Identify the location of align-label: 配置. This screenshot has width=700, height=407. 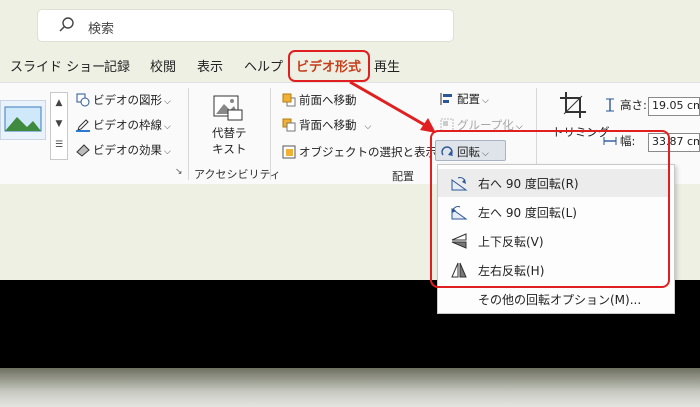
(468, 99).